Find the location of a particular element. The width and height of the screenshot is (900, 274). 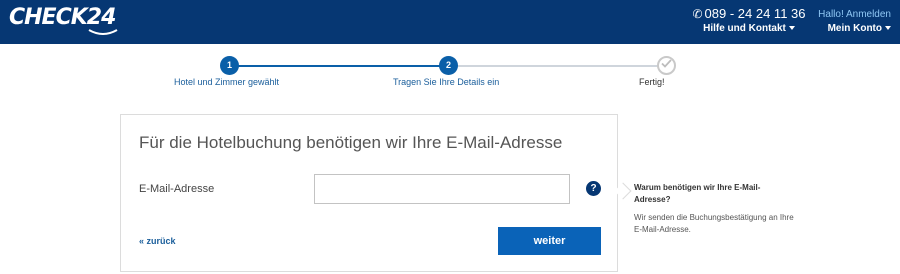

email-input is located at coordinates (442, 189).